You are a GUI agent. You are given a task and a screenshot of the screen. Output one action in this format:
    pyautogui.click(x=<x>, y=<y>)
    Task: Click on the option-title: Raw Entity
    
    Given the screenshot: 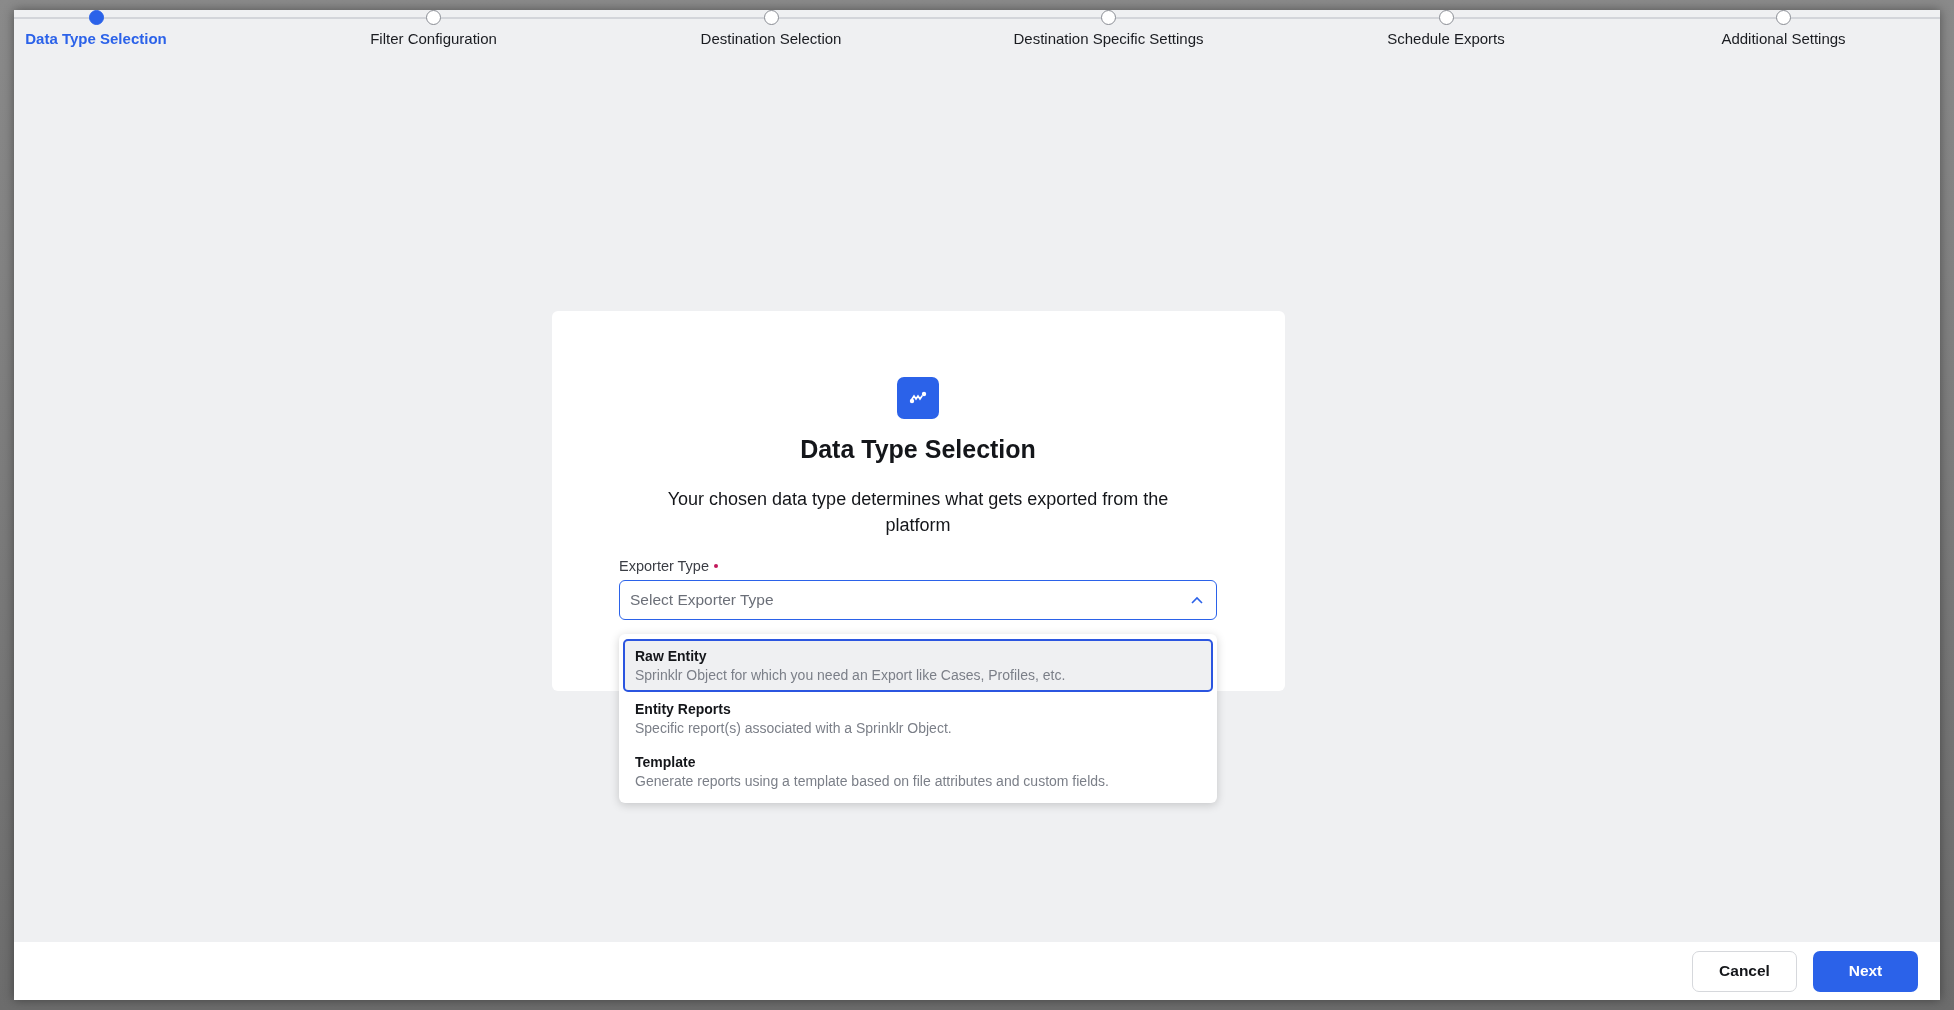 What is the action you would take?
    pyautogui.click(x=671, y=656)
    